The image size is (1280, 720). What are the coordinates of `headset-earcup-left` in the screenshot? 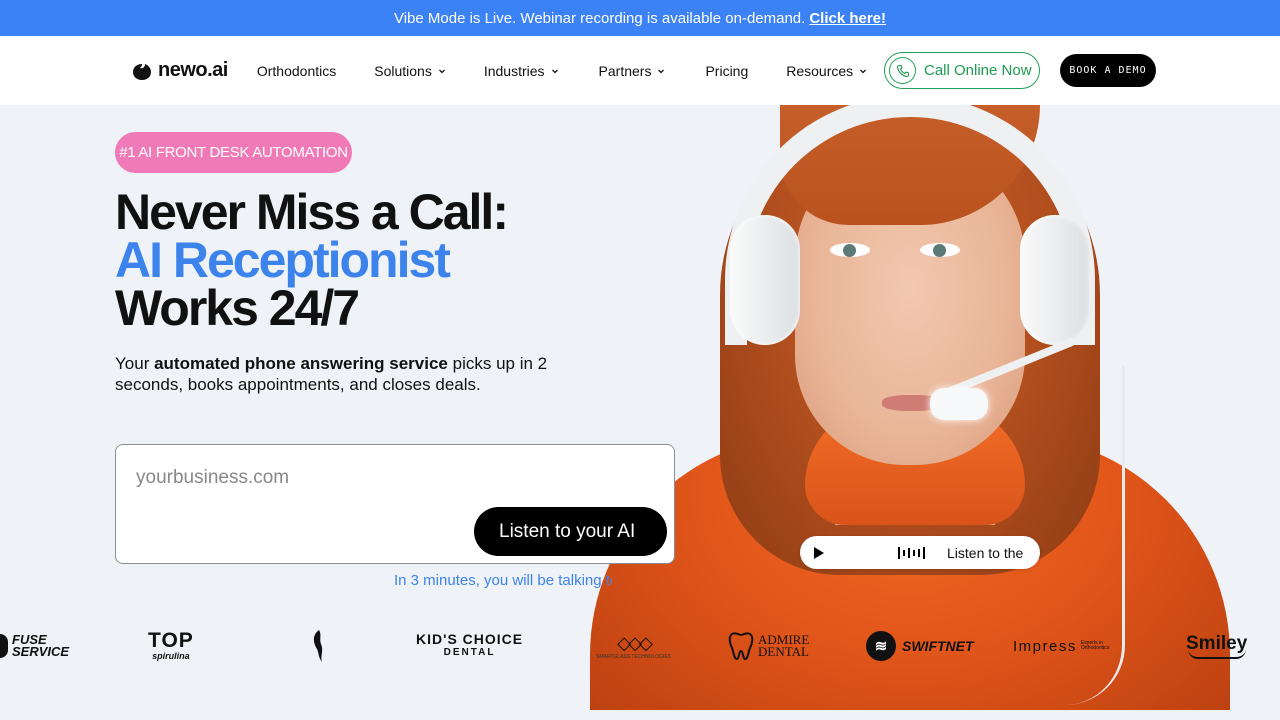 It's located at (765, 280).